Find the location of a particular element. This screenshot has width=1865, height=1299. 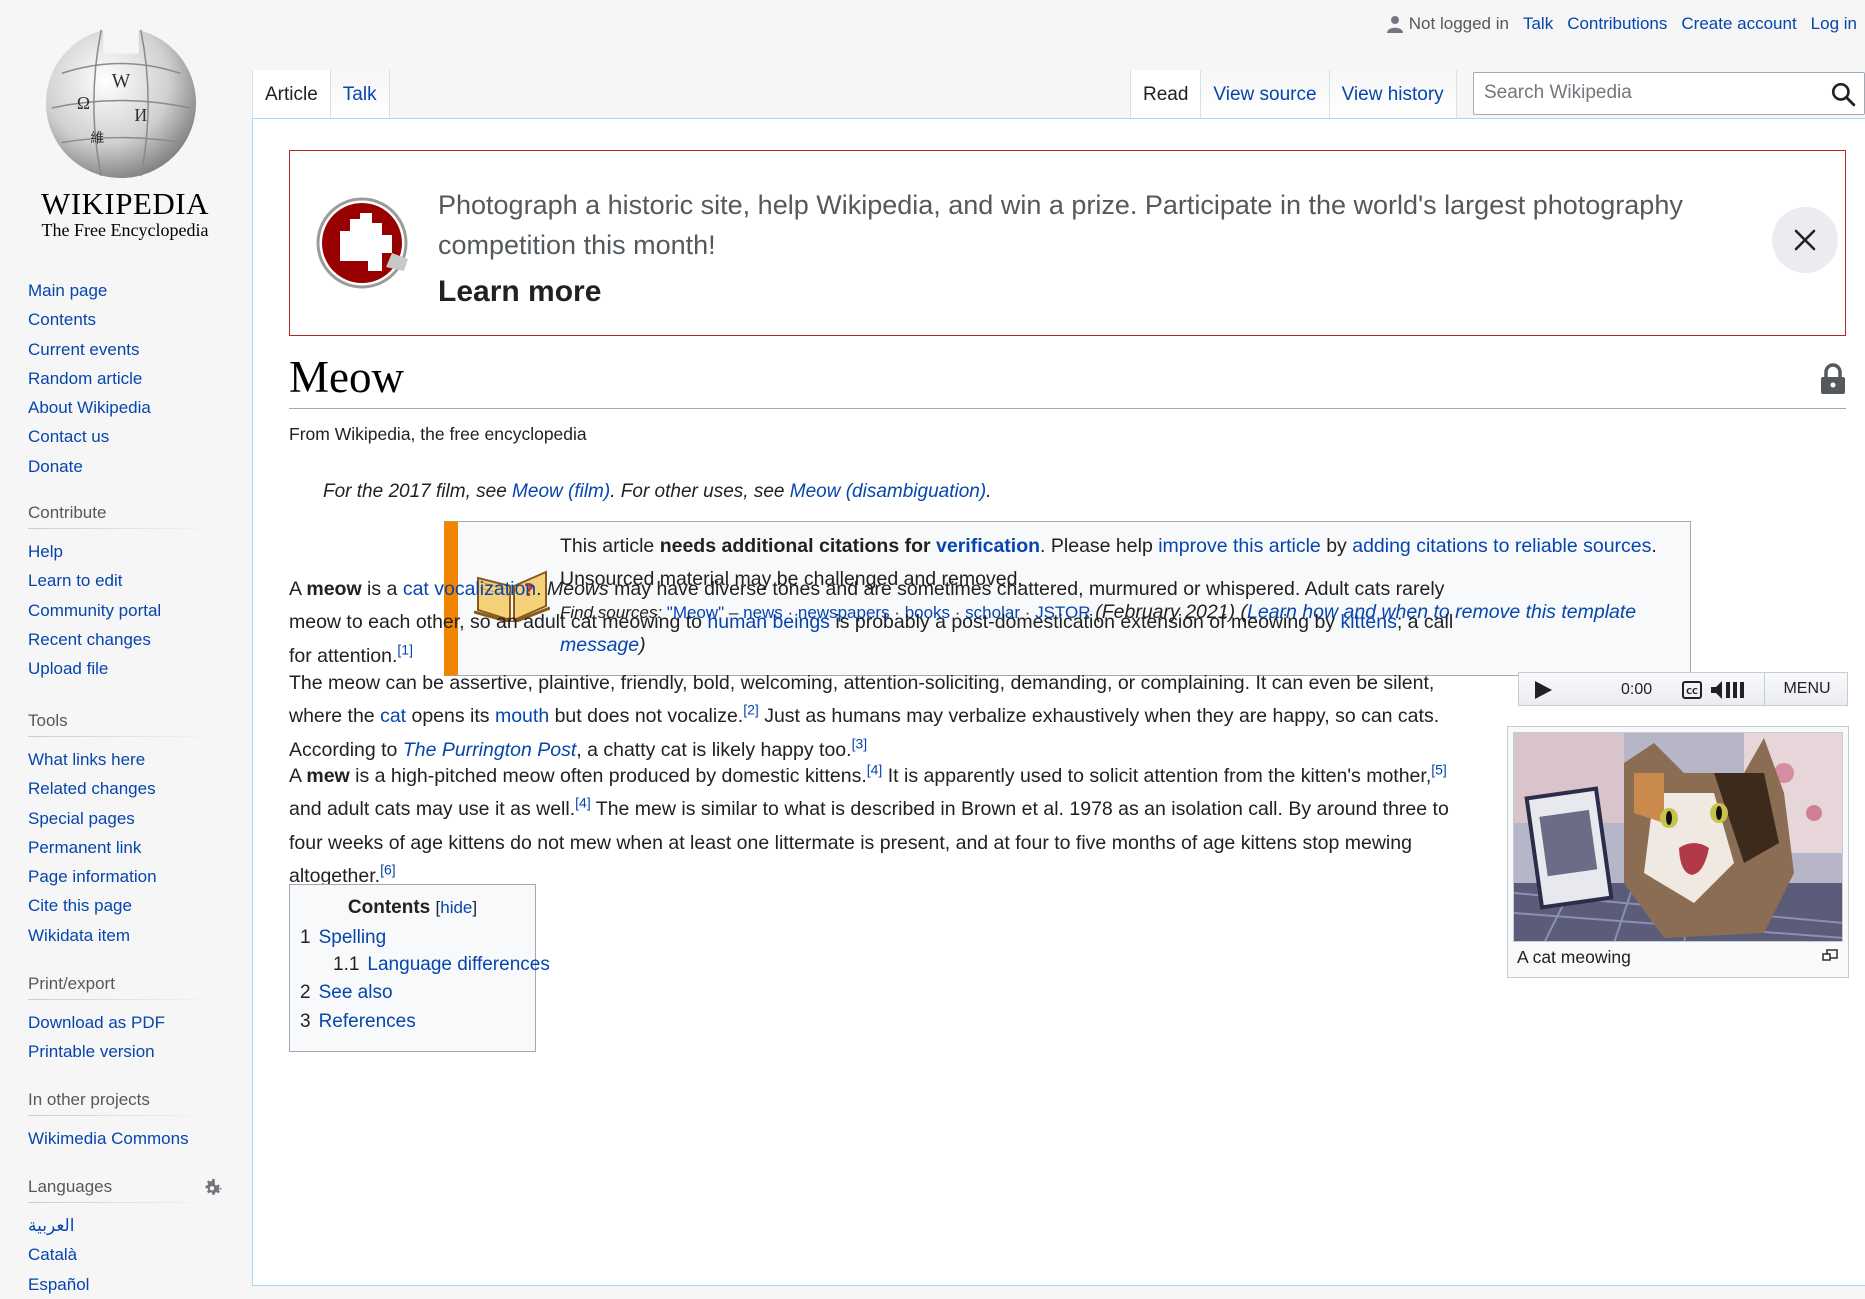

play-icon is located at coordinates (1543, 690).